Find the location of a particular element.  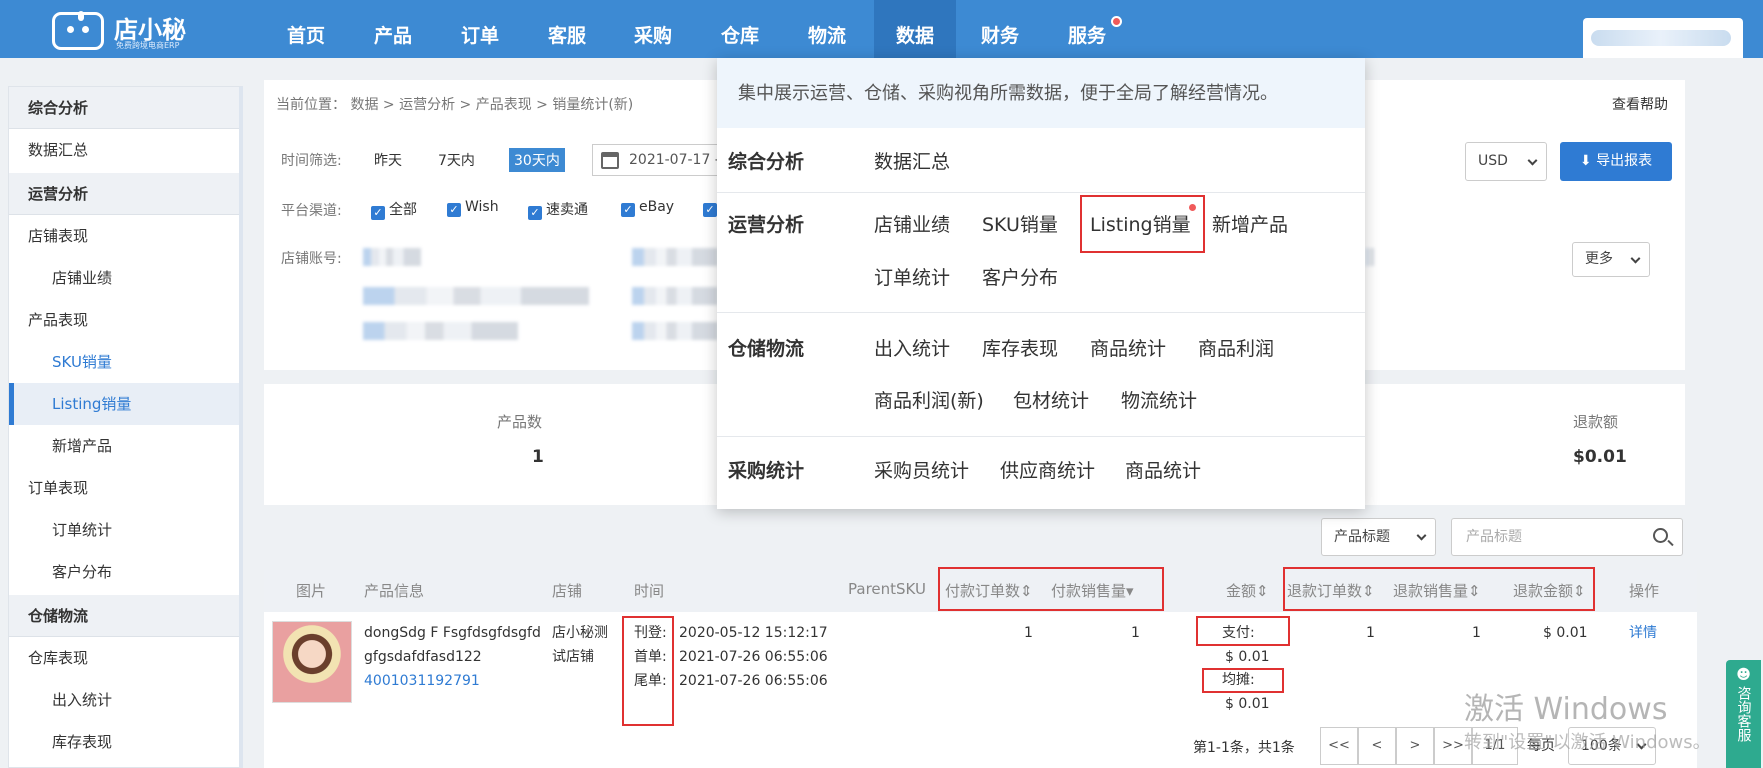

platform-aliexpress-label: 速卖通 is located at coordinates (567, 210).